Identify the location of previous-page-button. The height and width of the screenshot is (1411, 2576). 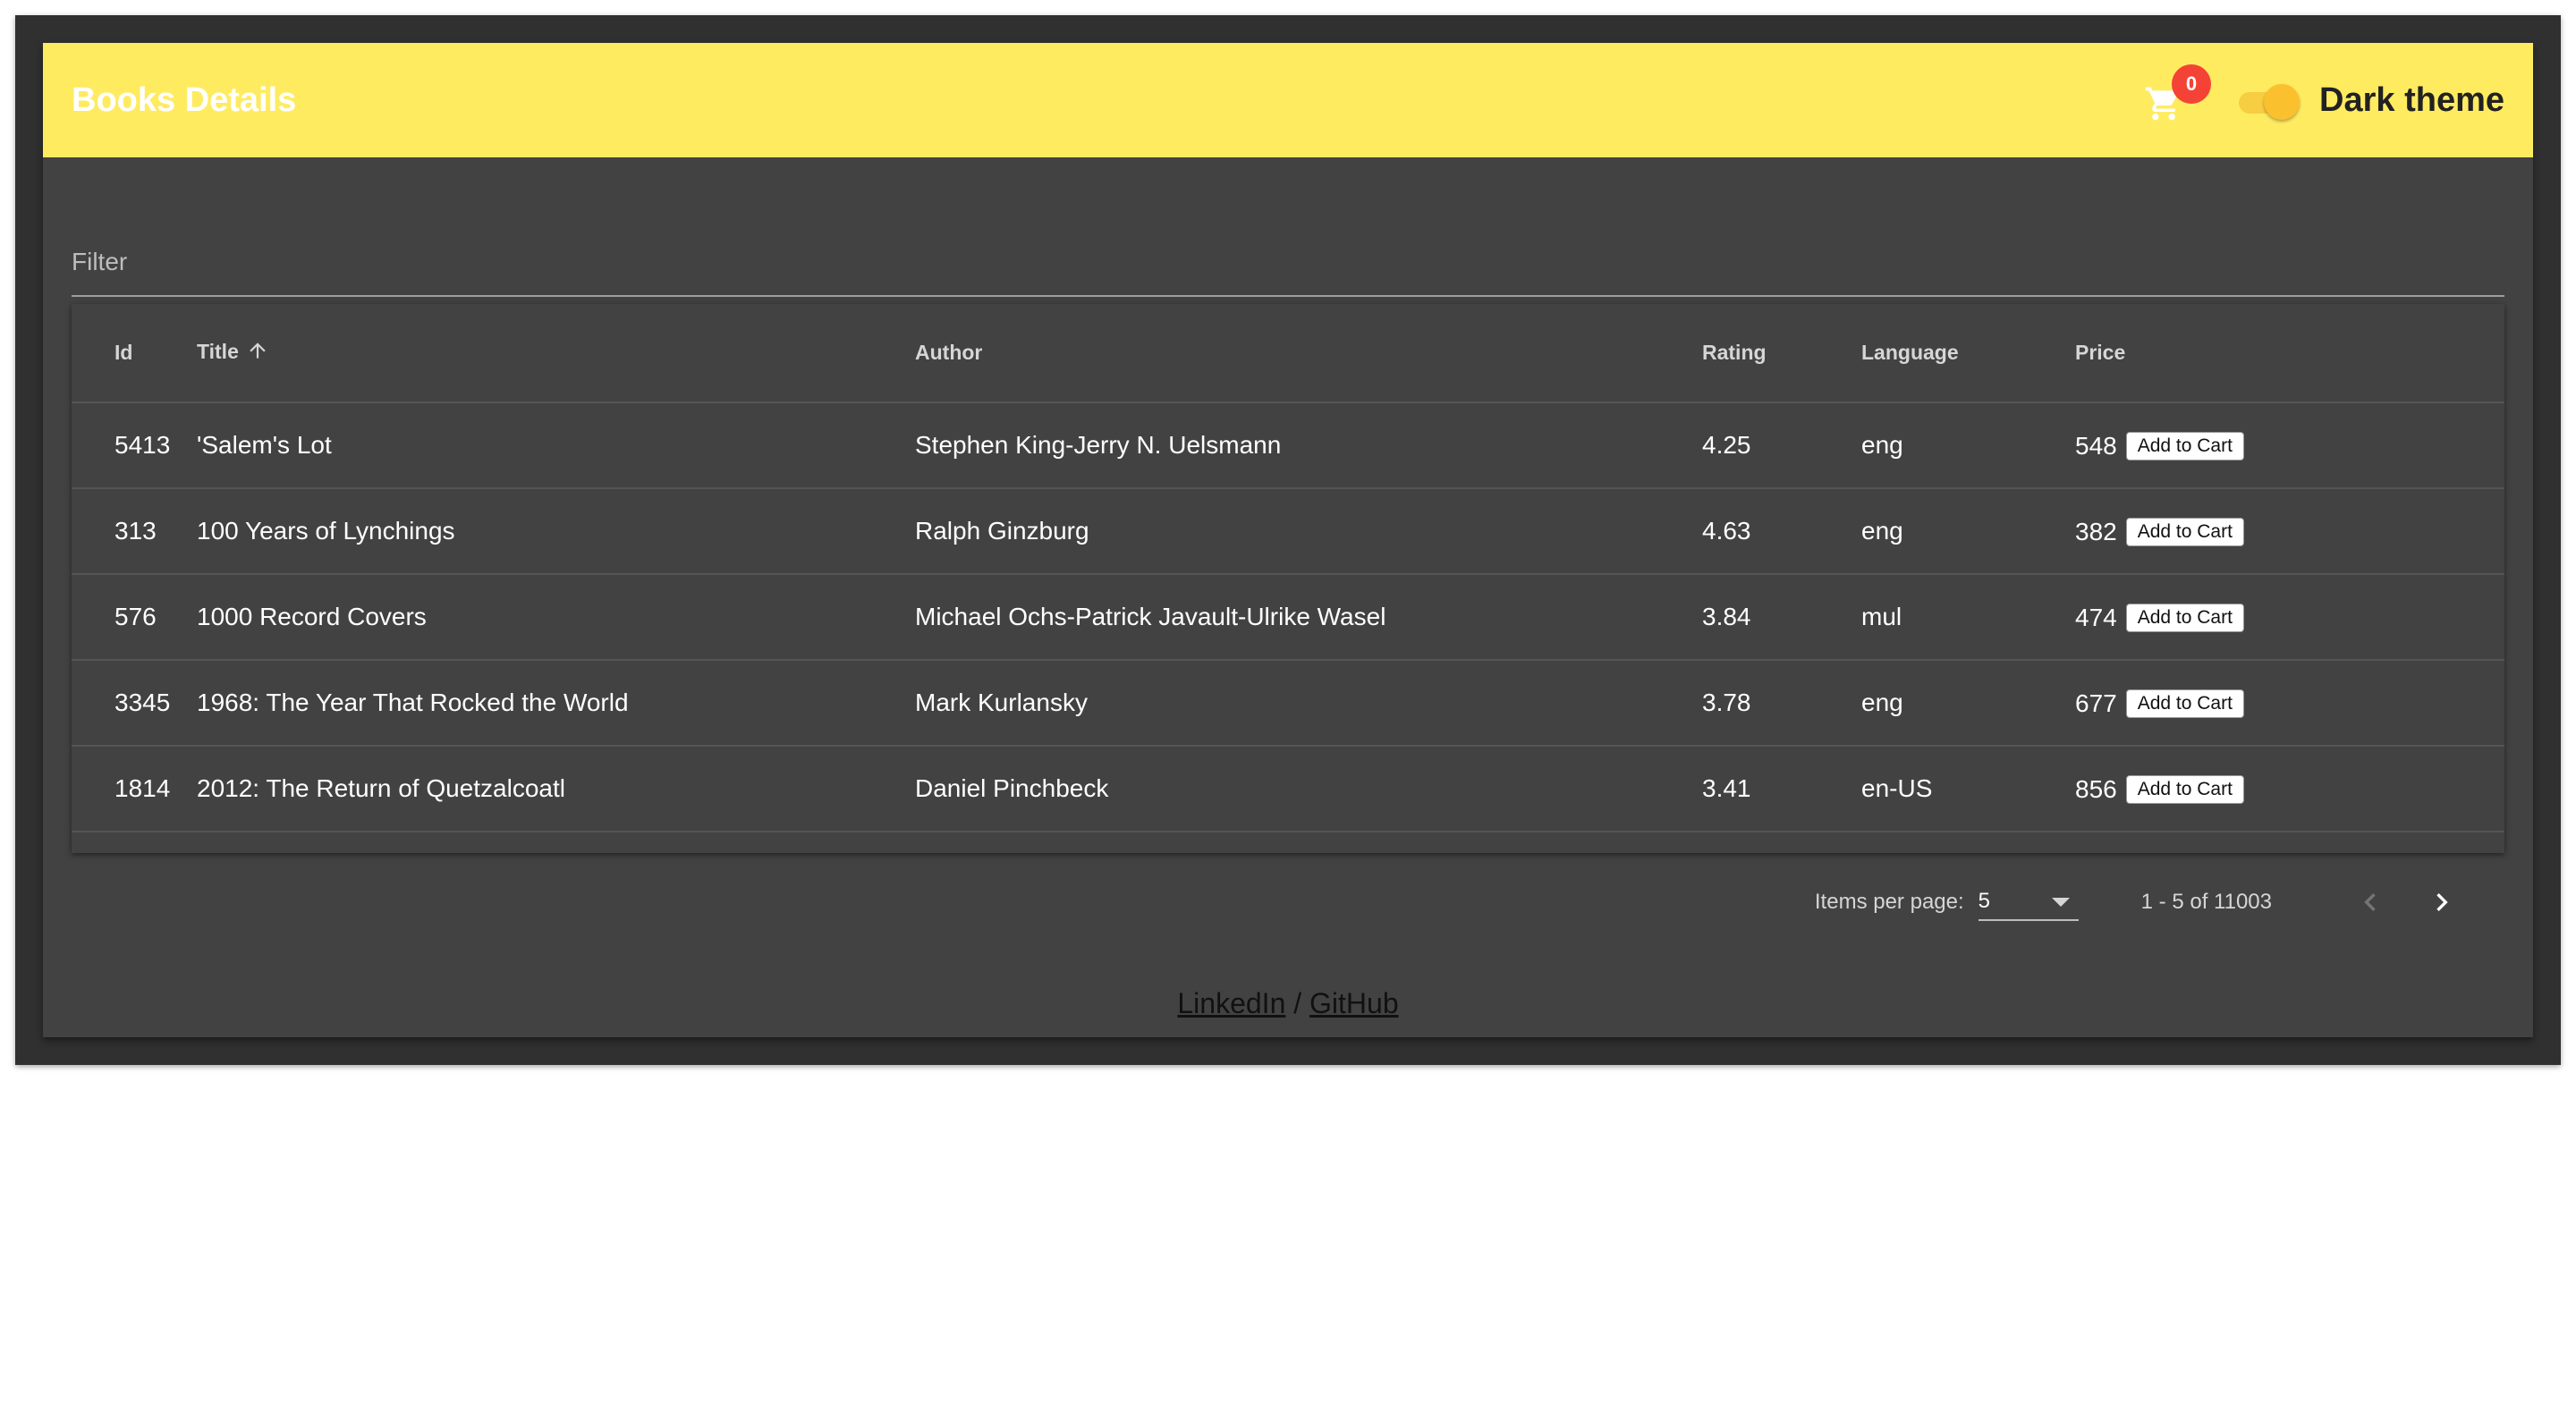
(2370, 902).